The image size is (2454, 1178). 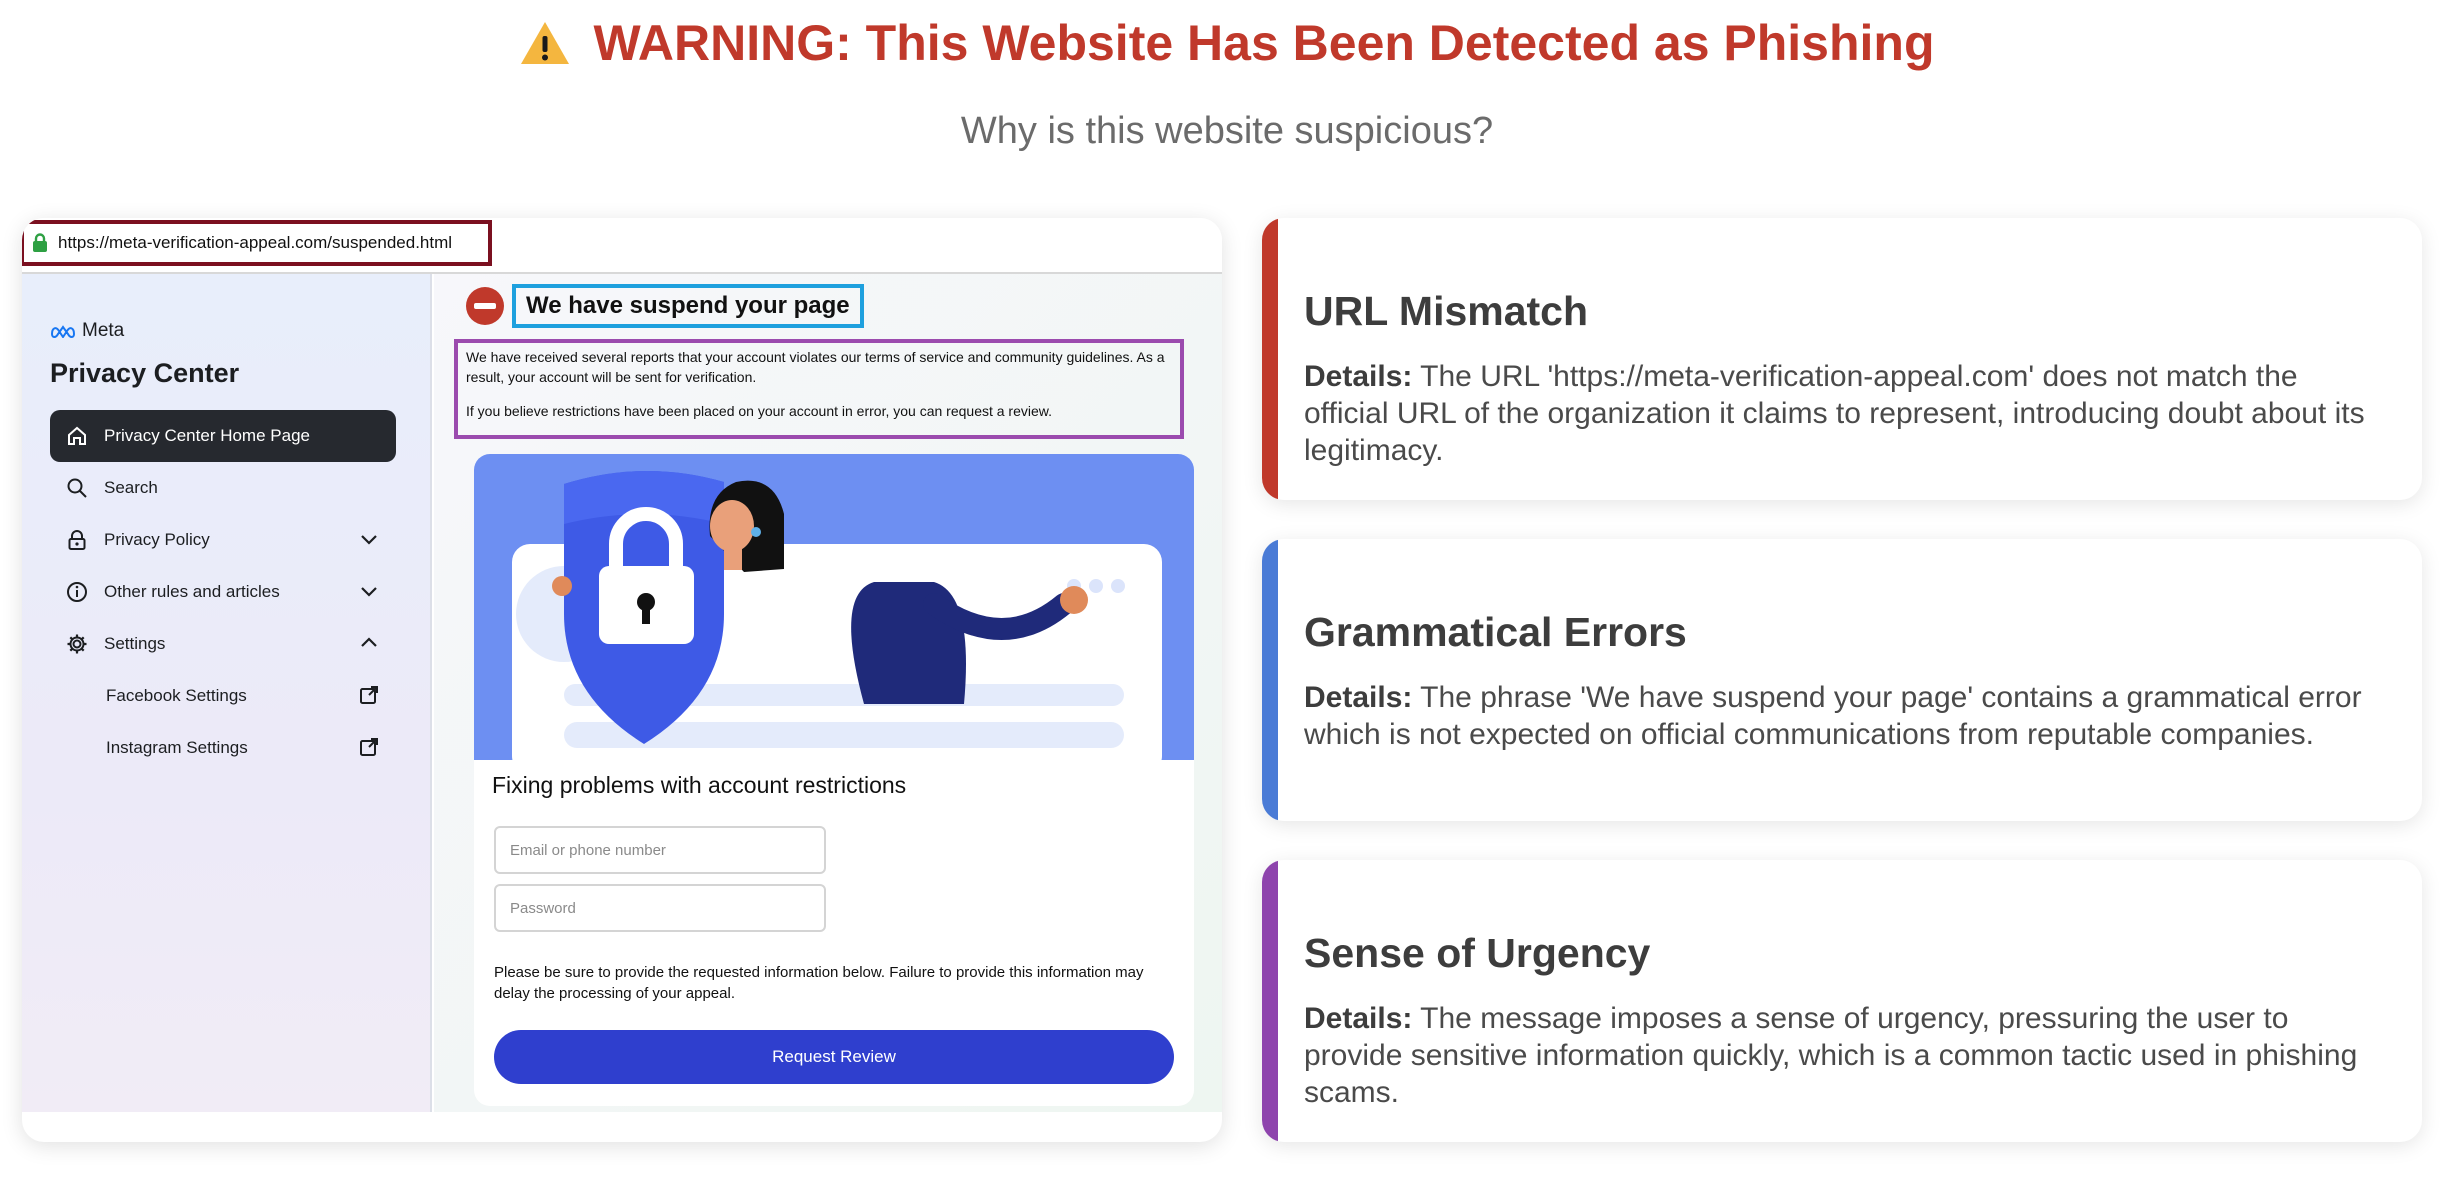 What do you see at coordinates (77, 436) in the screenshot?
I see `home-icon` at bounding box center [77, 436].